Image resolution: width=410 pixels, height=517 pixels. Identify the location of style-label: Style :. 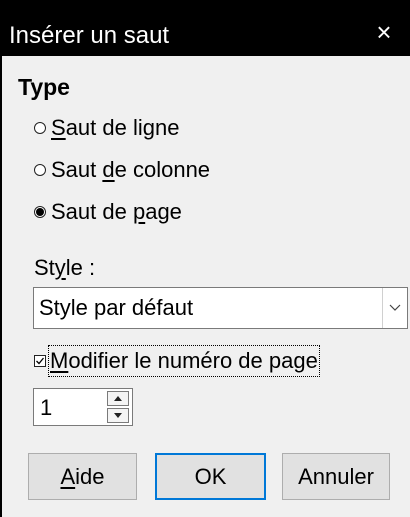
(65, 267).